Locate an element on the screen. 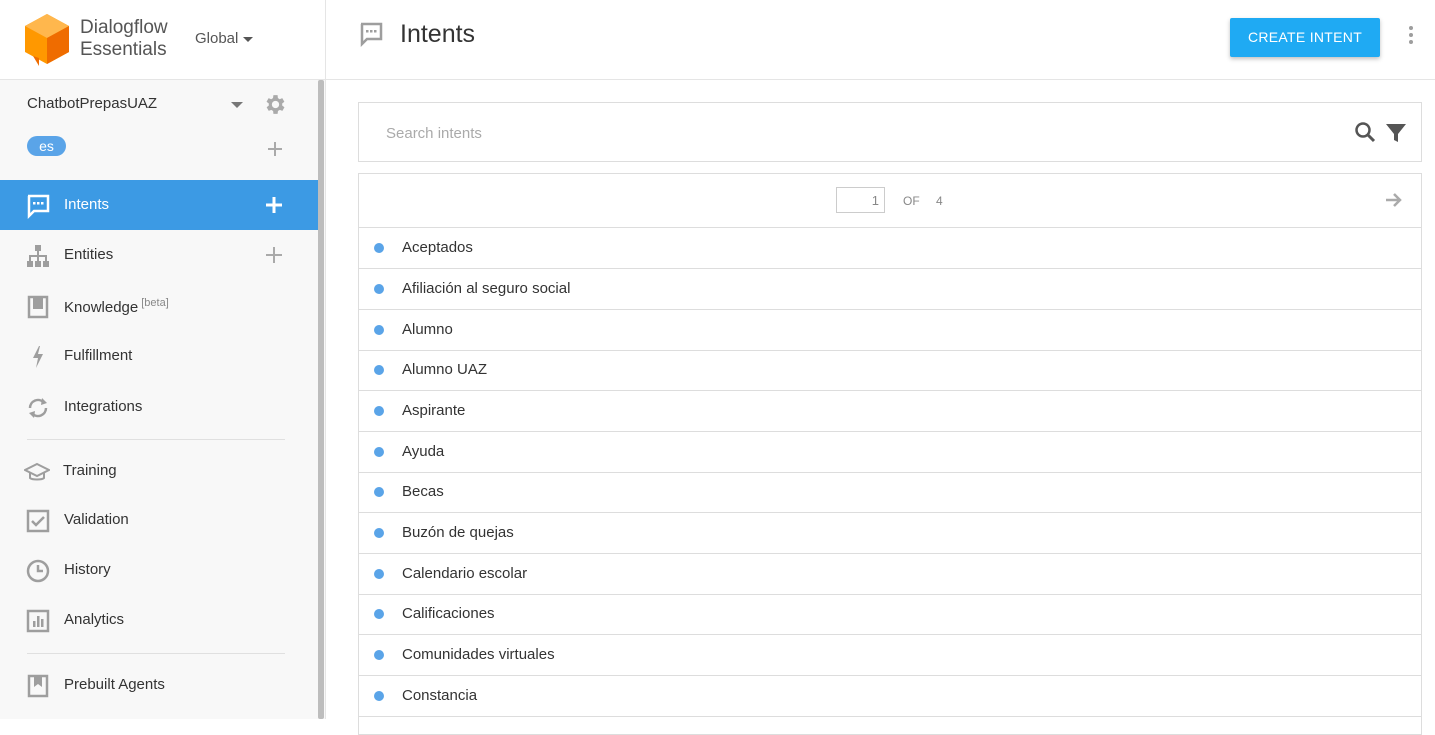 The image size is (1435, 735). sidebar-item-training: Training is located at coordinates (159, 471).